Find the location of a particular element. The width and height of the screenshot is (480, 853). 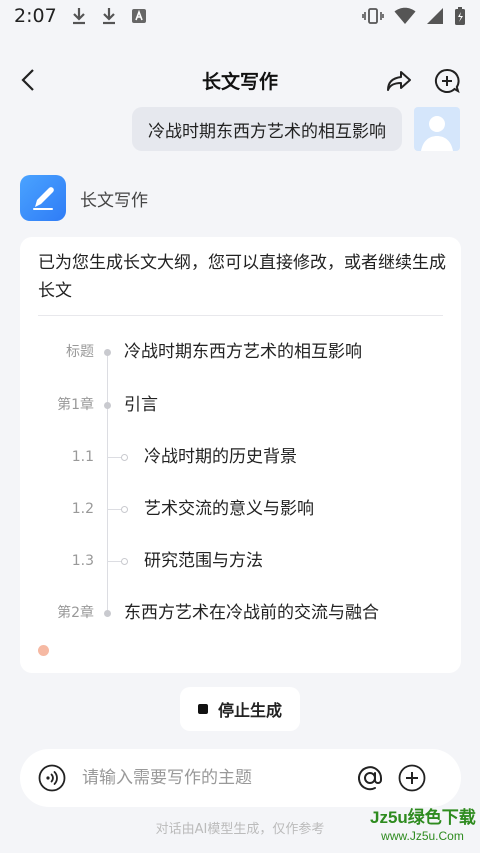

stop-generating-label: 停止生成 is located at coordinates (249, 710).